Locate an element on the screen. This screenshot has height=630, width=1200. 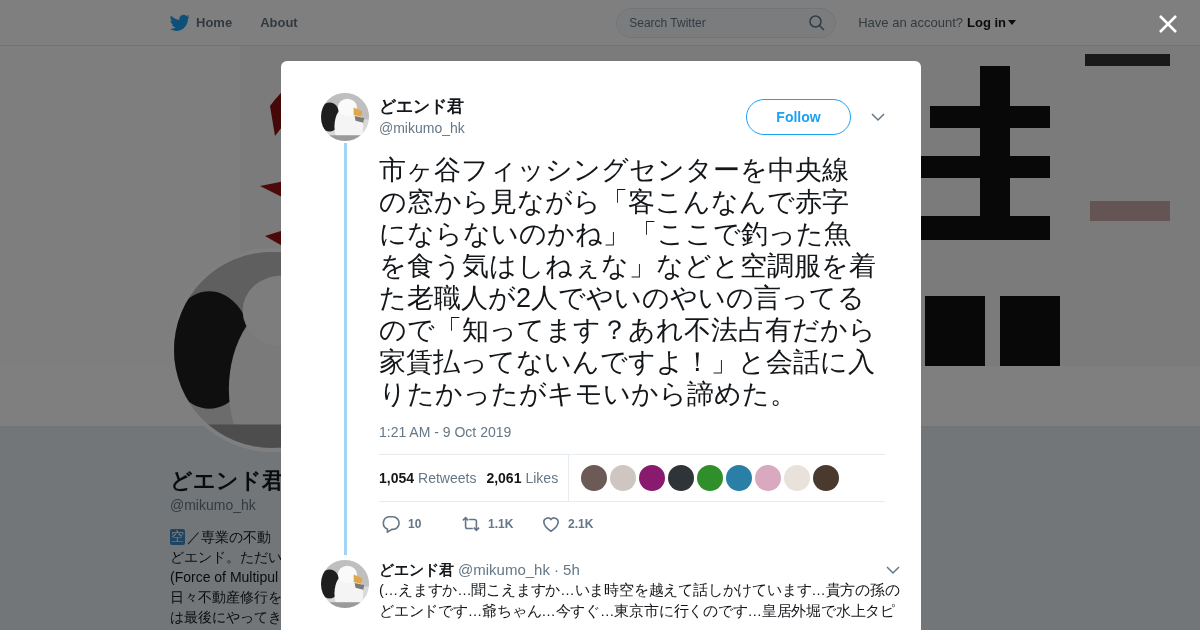
bio-text: 日々不動産修行を is located at coordinates (226, 597).